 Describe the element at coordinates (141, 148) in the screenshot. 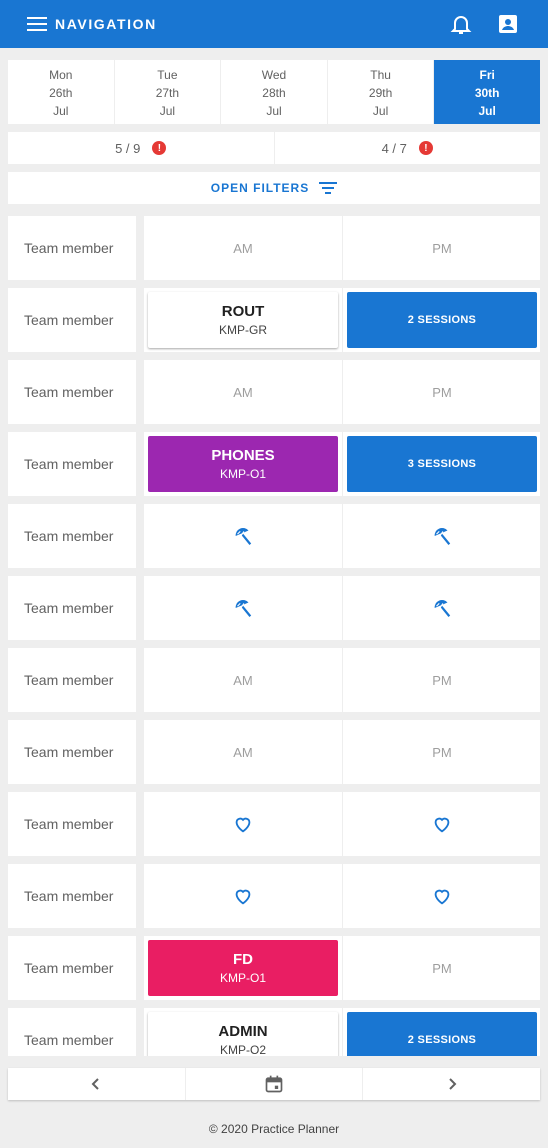

I see `am-count: 5 / 9 !` at that location.